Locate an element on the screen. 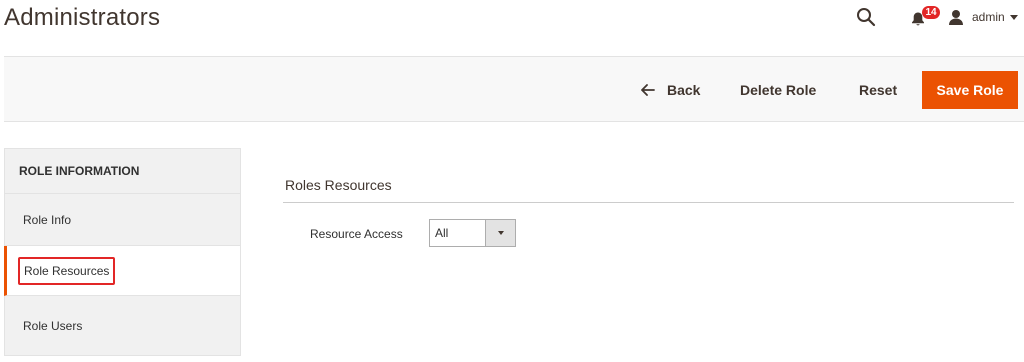 The width and height of the screenshot is (1024, 362). username: admin is located at coordinates (988, 17).